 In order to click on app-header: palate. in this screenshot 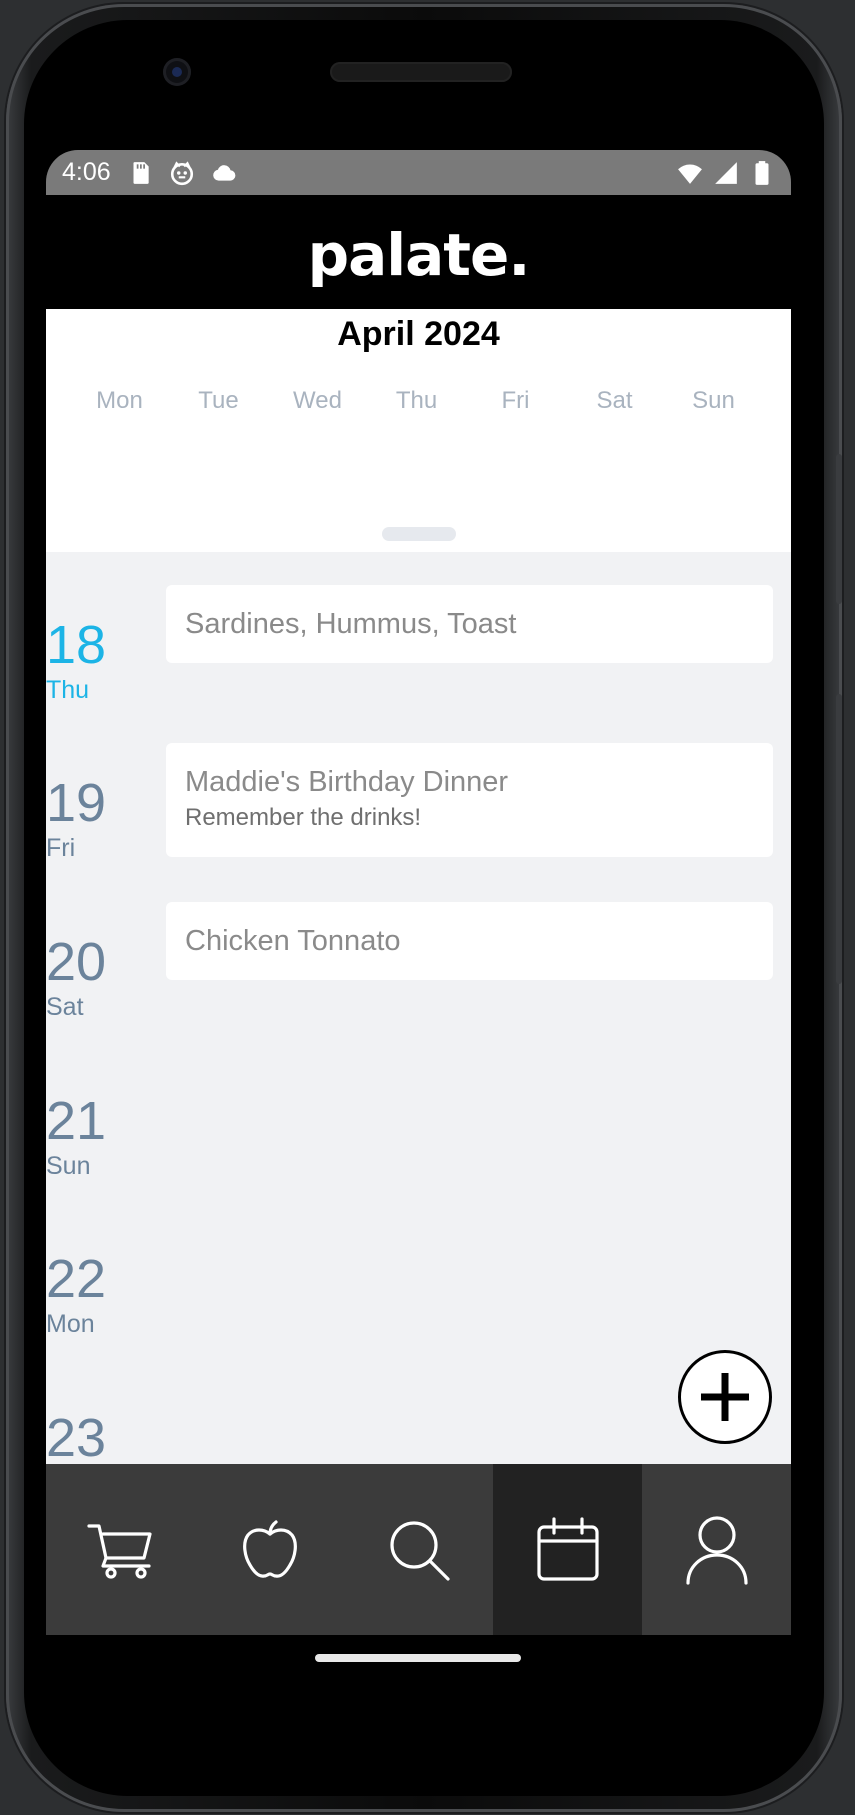, I will do `click(418, 252)`.